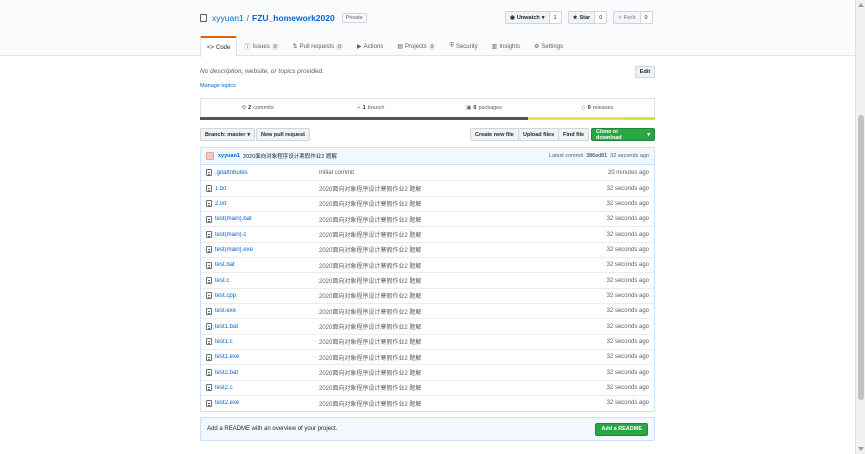  I want to click on releases-count: 0, so click(589, 108).